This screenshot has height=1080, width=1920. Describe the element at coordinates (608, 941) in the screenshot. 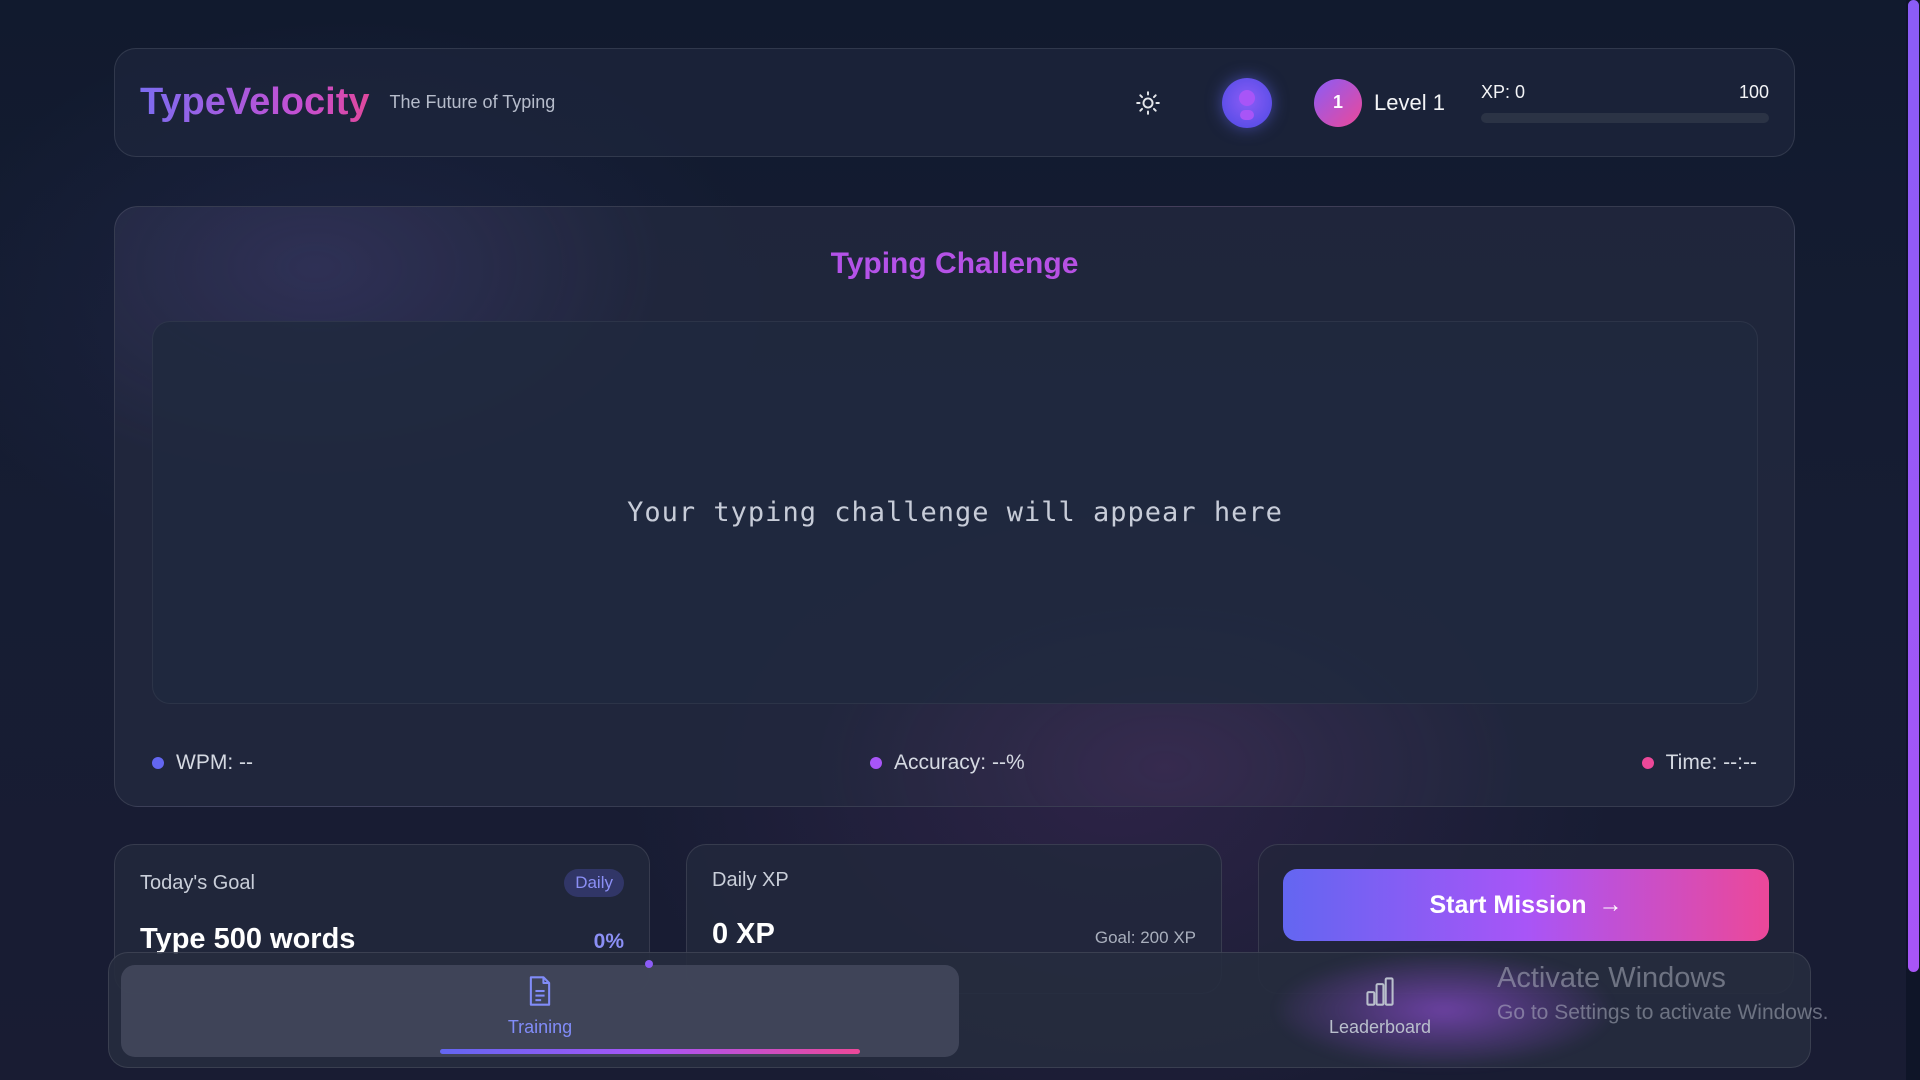

I see `goal-percent: 0%` at that location.